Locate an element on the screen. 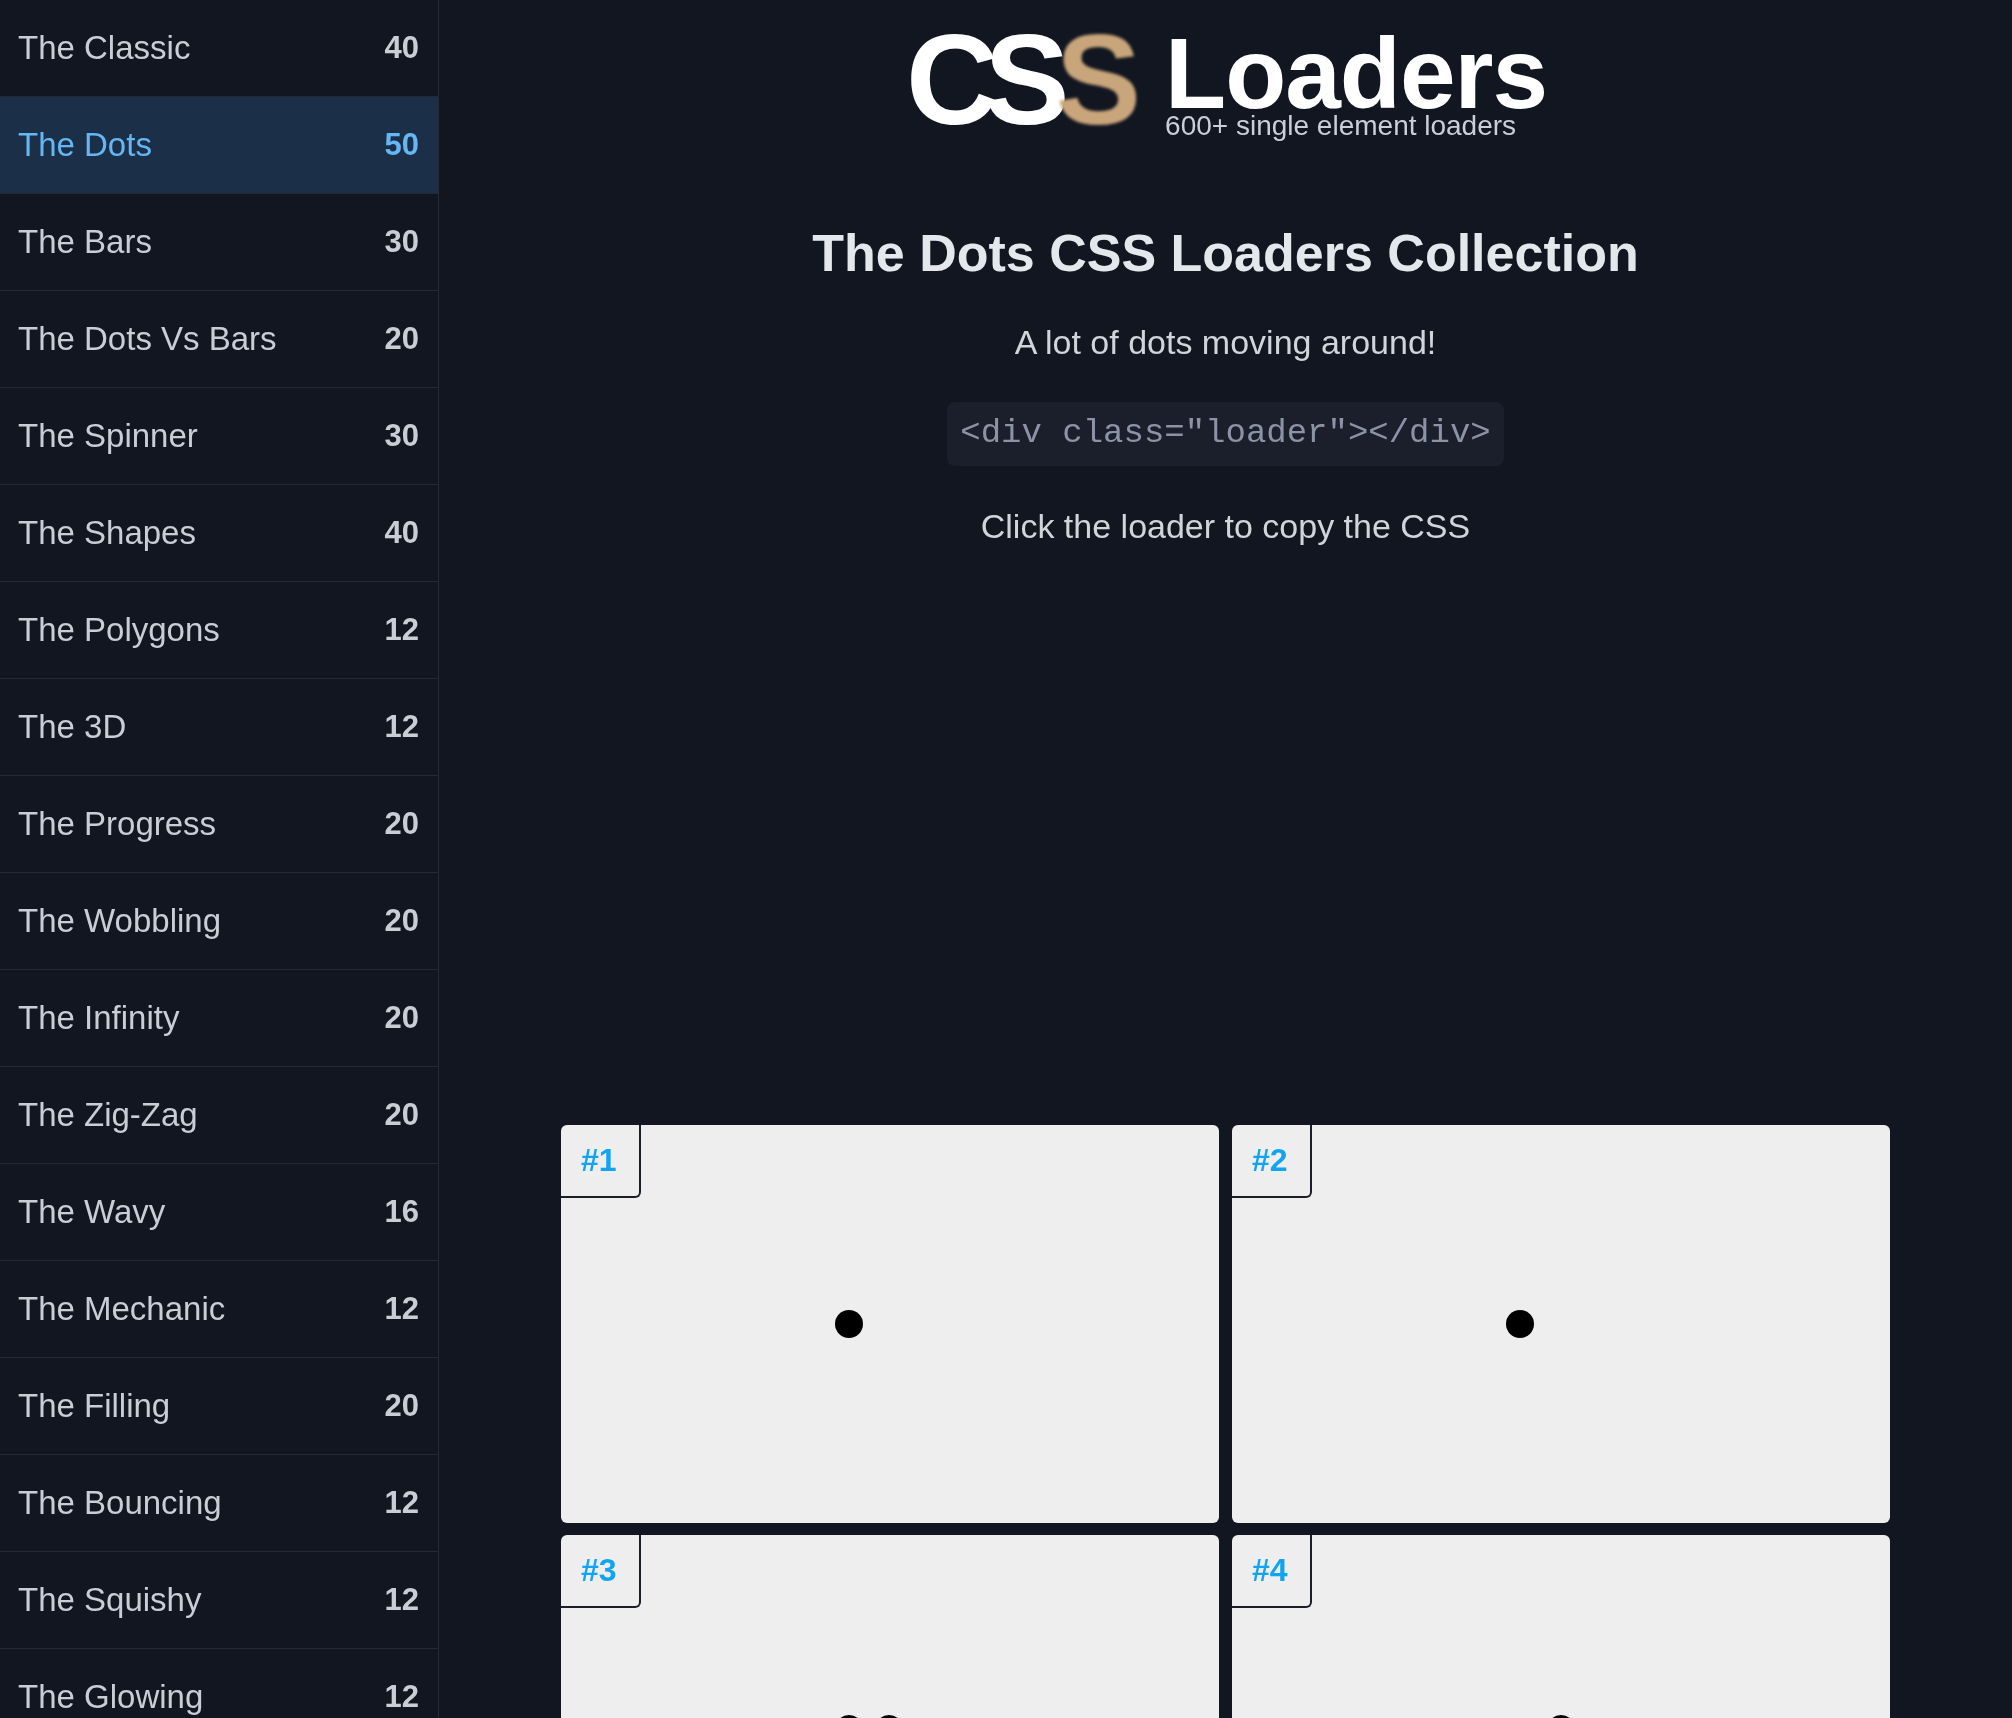 The width and height of the screenshot is (2012, 1718). number-tag: #1 is located at coordinates (601, 1161).